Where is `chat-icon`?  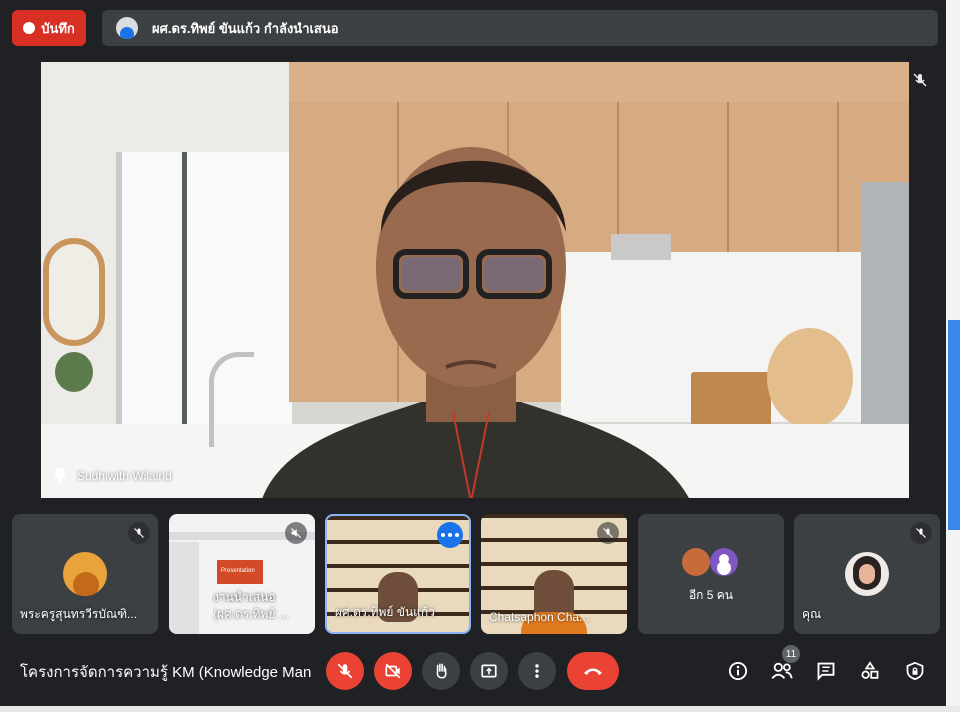
chat-icon is located at coordinates (826, 671).